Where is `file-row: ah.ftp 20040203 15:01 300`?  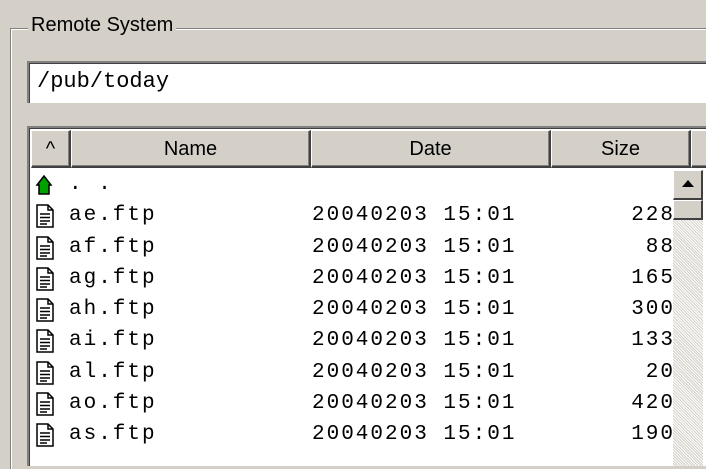 file-row: ah.ftp 20040203 15:01 300 is located at coordinates (351, 309).